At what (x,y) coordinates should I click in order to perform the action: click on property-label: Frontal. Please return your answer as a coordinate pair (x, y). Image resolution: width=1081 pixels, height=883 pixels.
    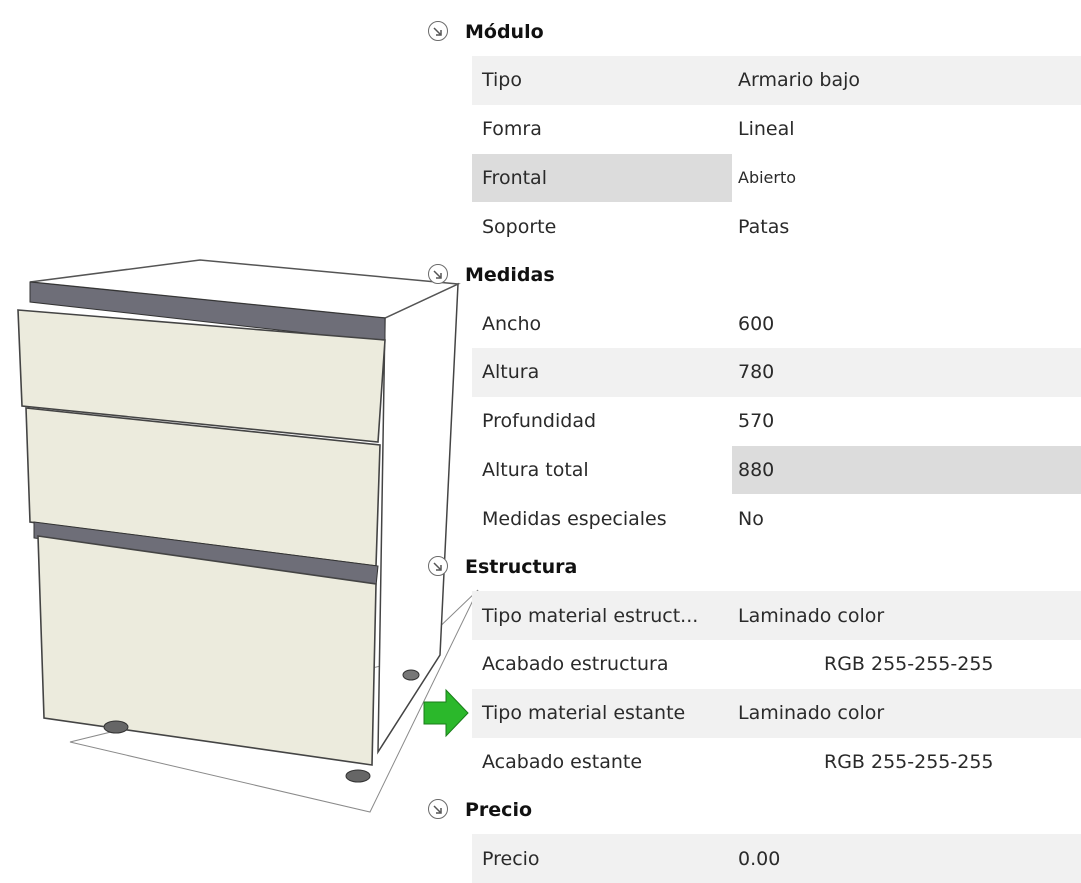
    Looking at the image, I should click on (602, 178).